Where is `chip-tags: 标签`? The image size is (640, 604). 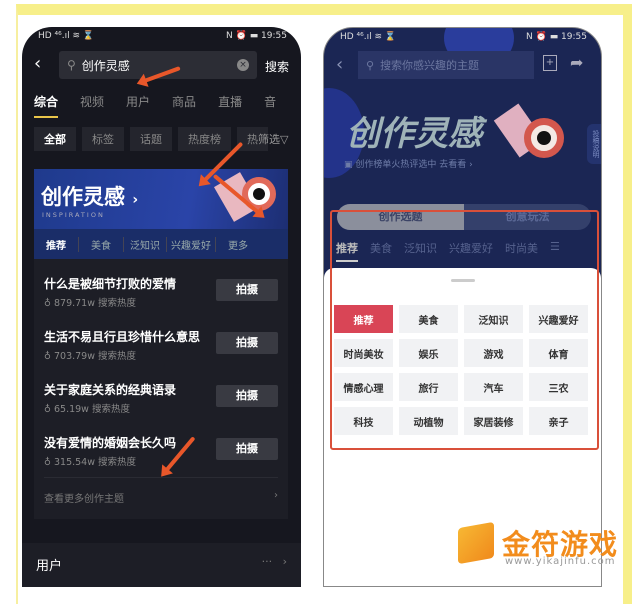 chip-tags: 标签 is located at coordinates (103, 139).